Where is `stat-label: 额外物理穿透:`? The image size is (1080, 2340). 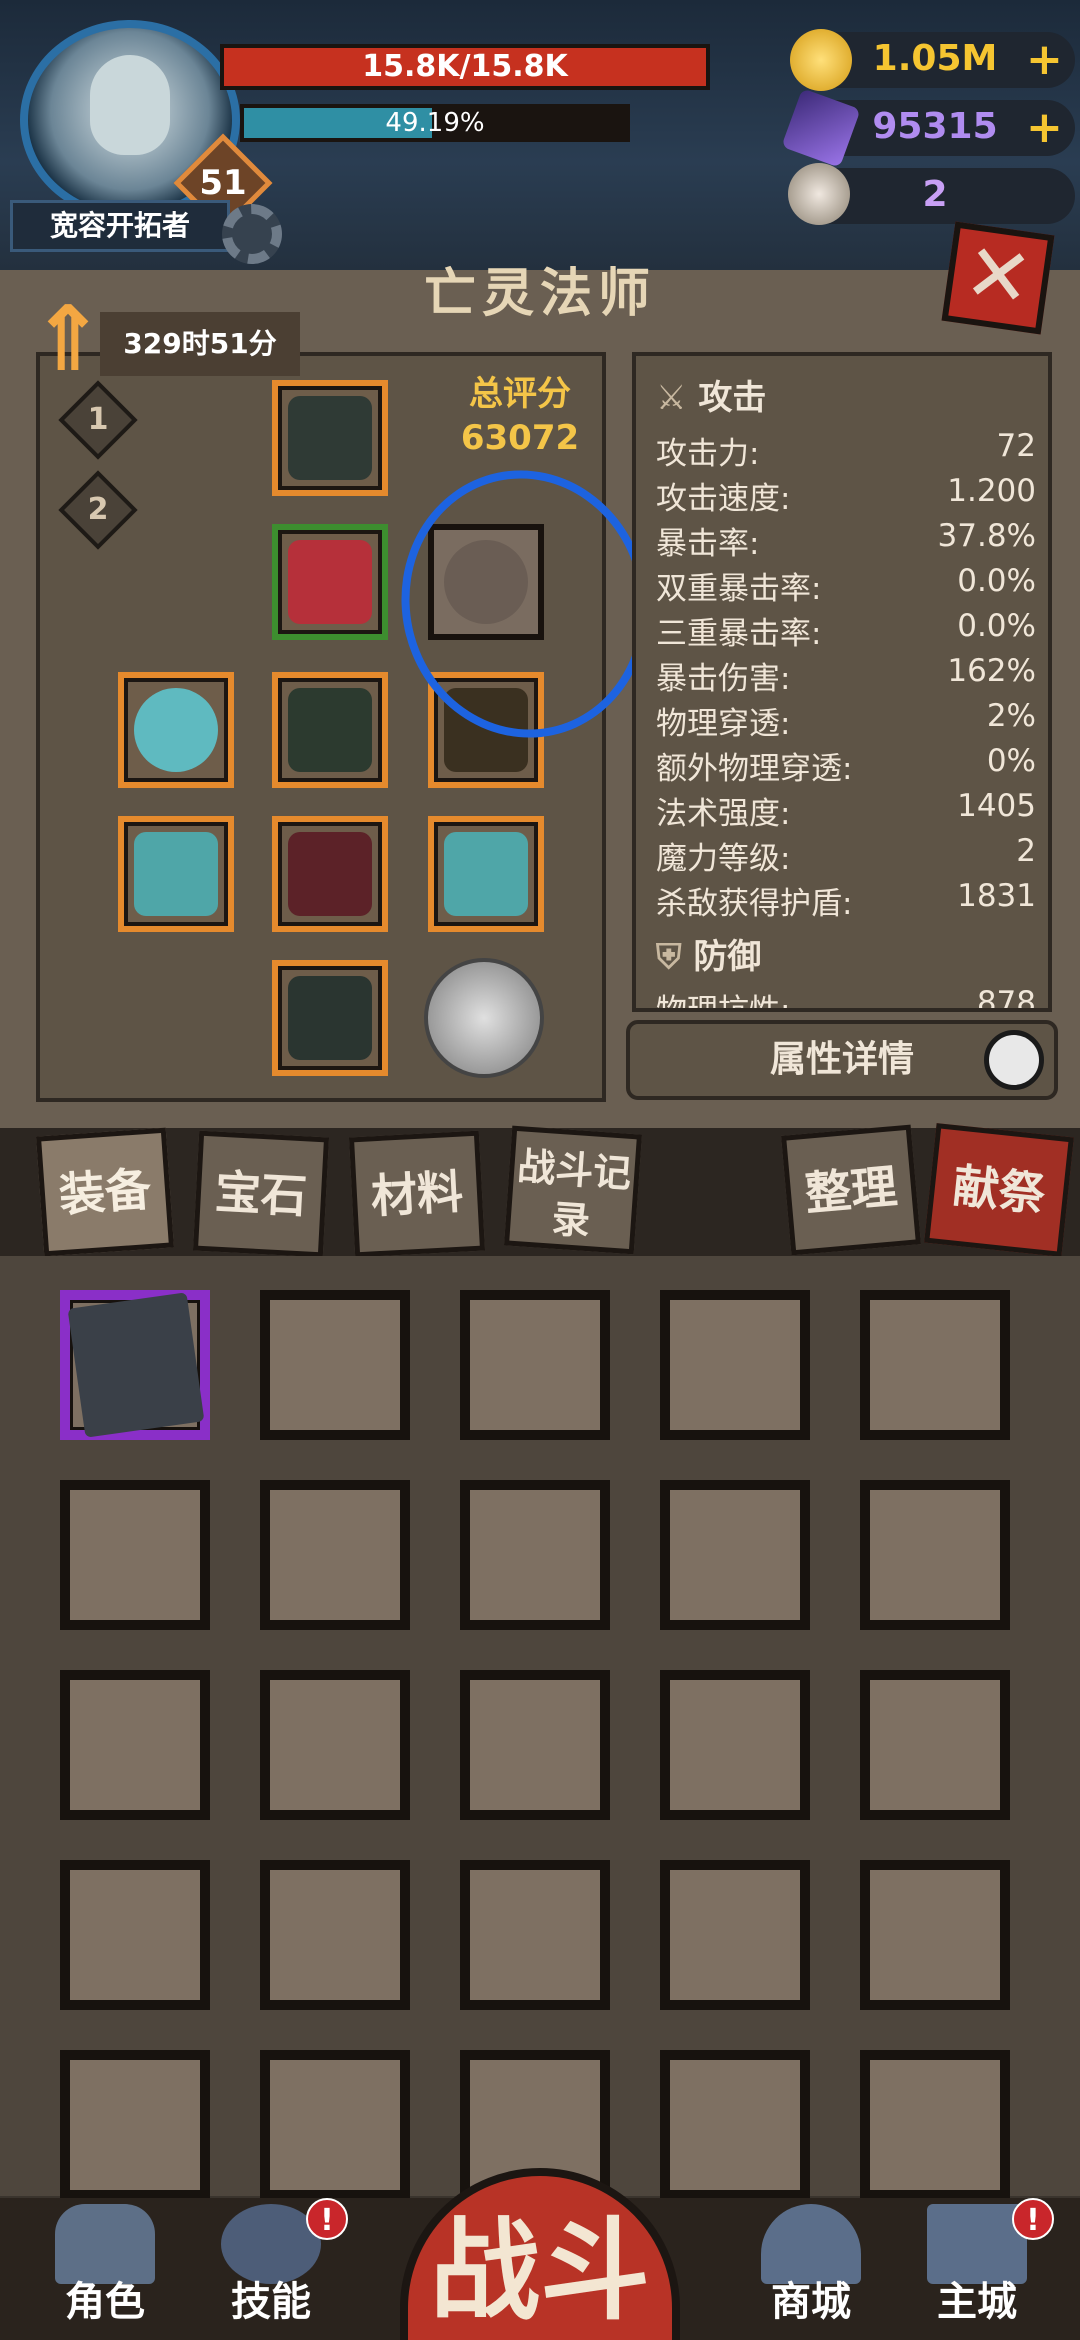
stat-label: 额外物理穿透: is located at coordinates (754, 769).